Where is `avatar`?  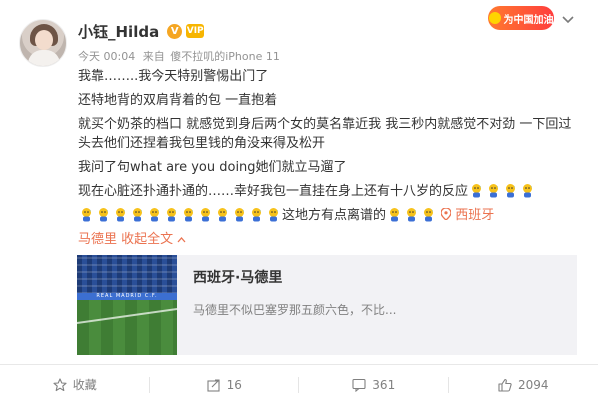
avatar is located at coordinates (43, 43).